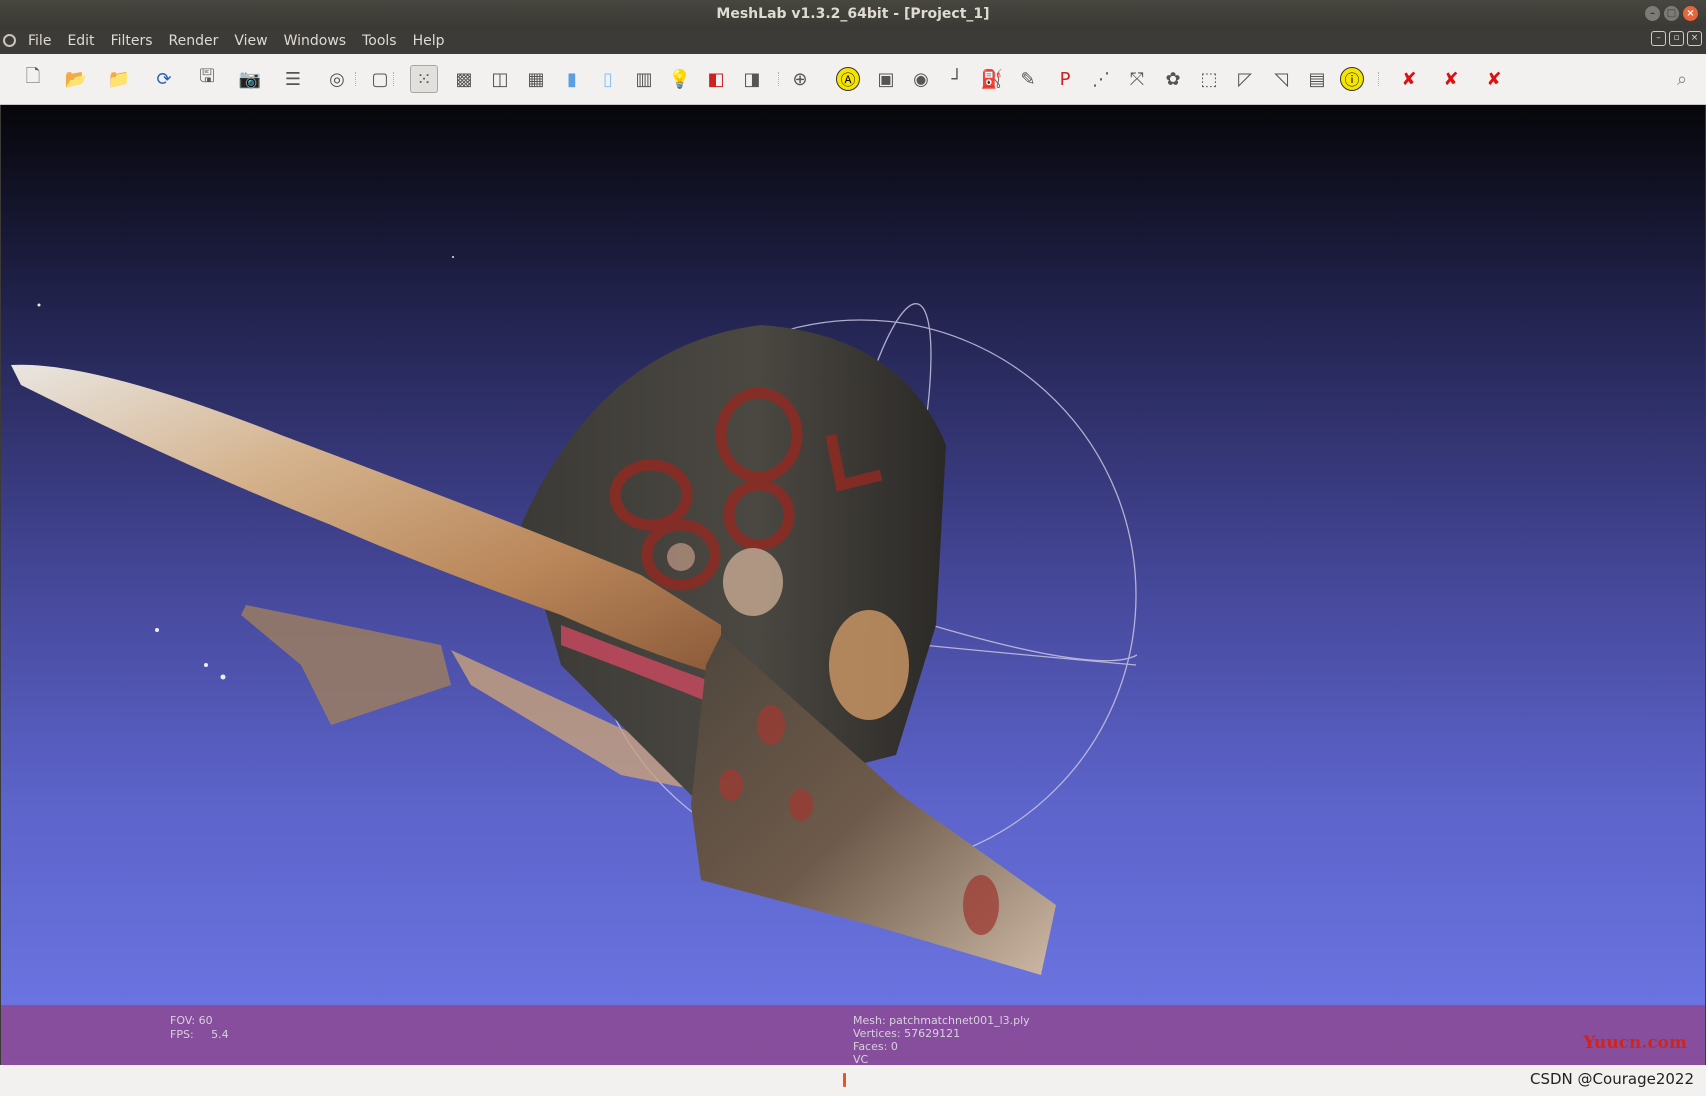  Describe the element at coordinates (1694, 38) in the screenshot. I see `doc-close-icon: ×` at that location.